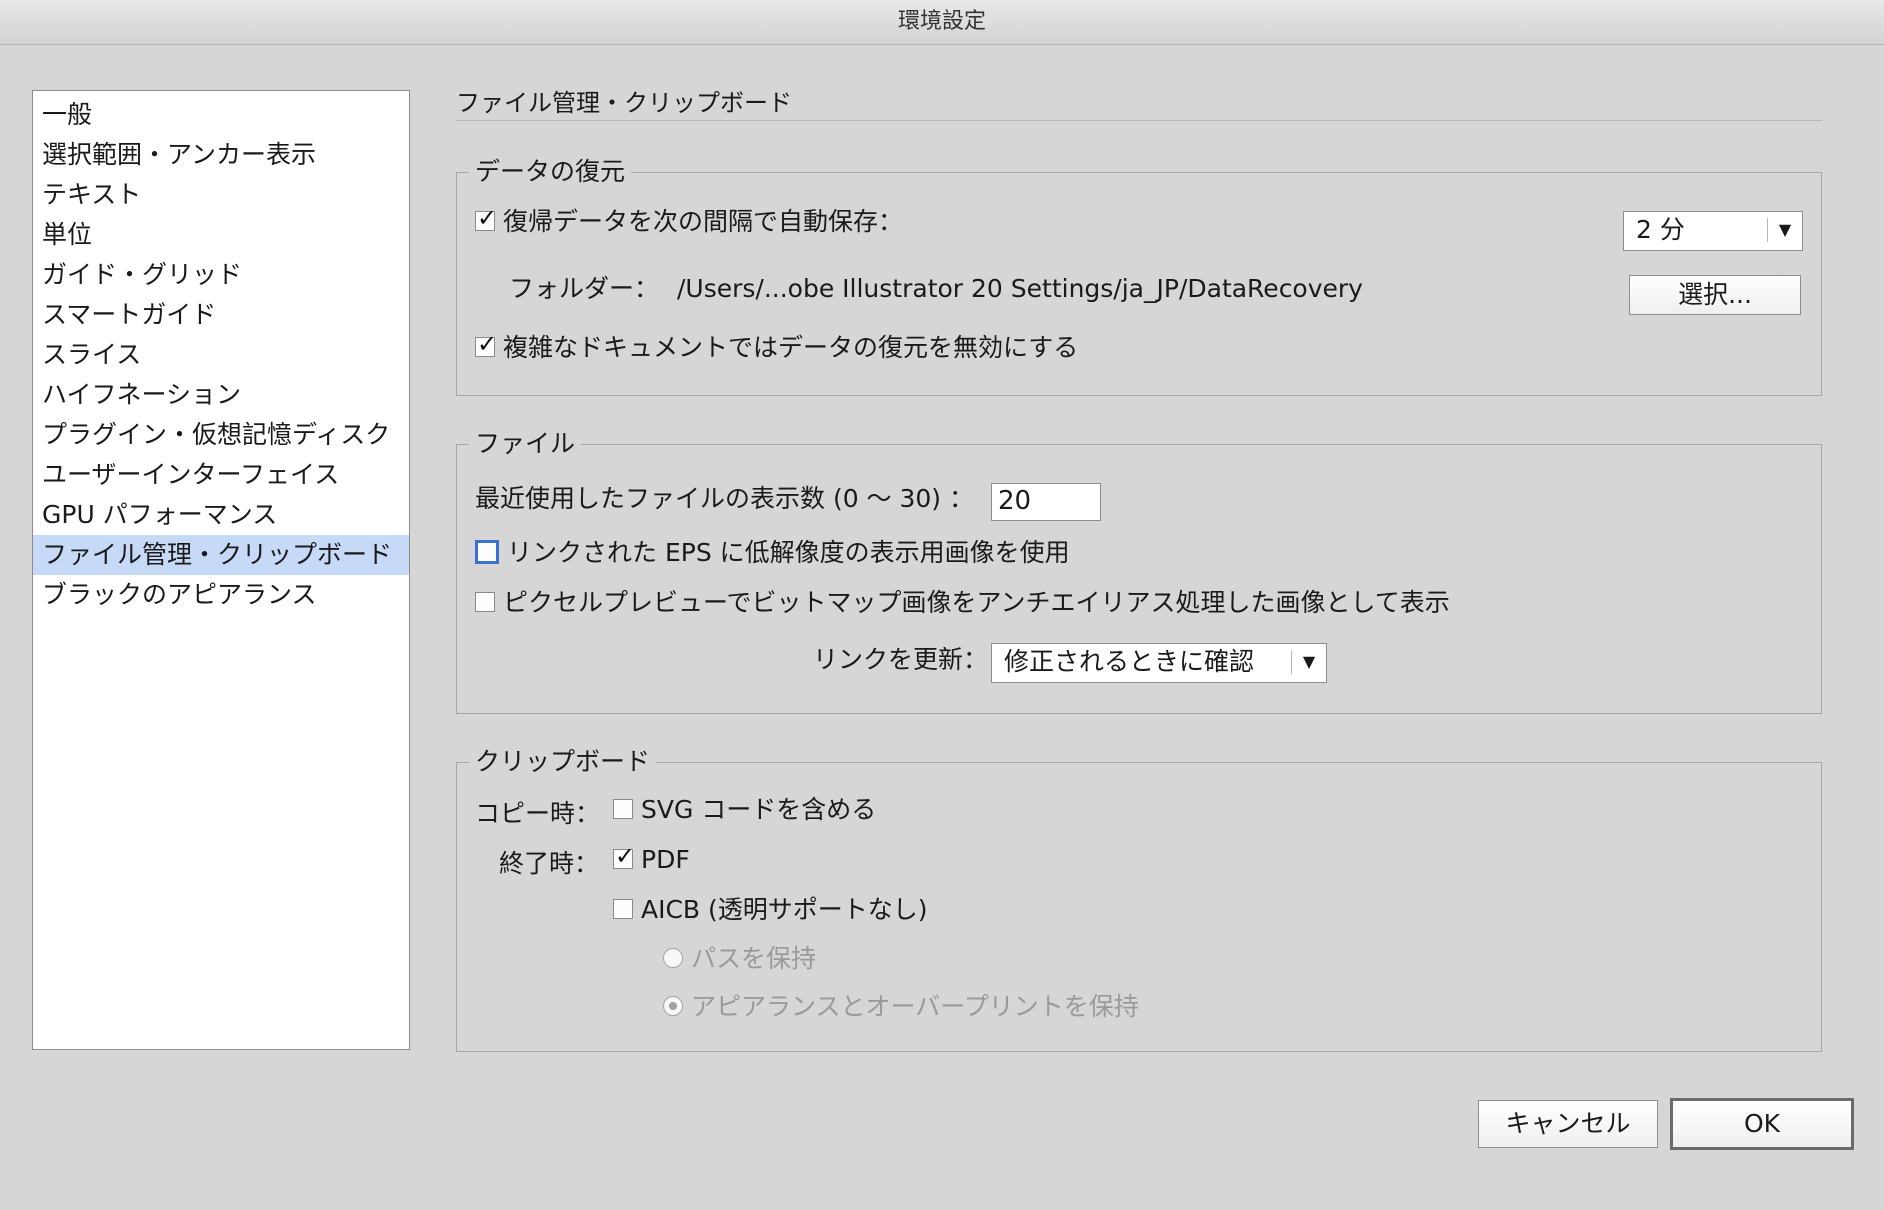 The width and height of the screenshot is (1884, 1210). Describe the element at coordinates (221, 235) in the screenshot. I see `sidebar-item-units: 単位` at that location.